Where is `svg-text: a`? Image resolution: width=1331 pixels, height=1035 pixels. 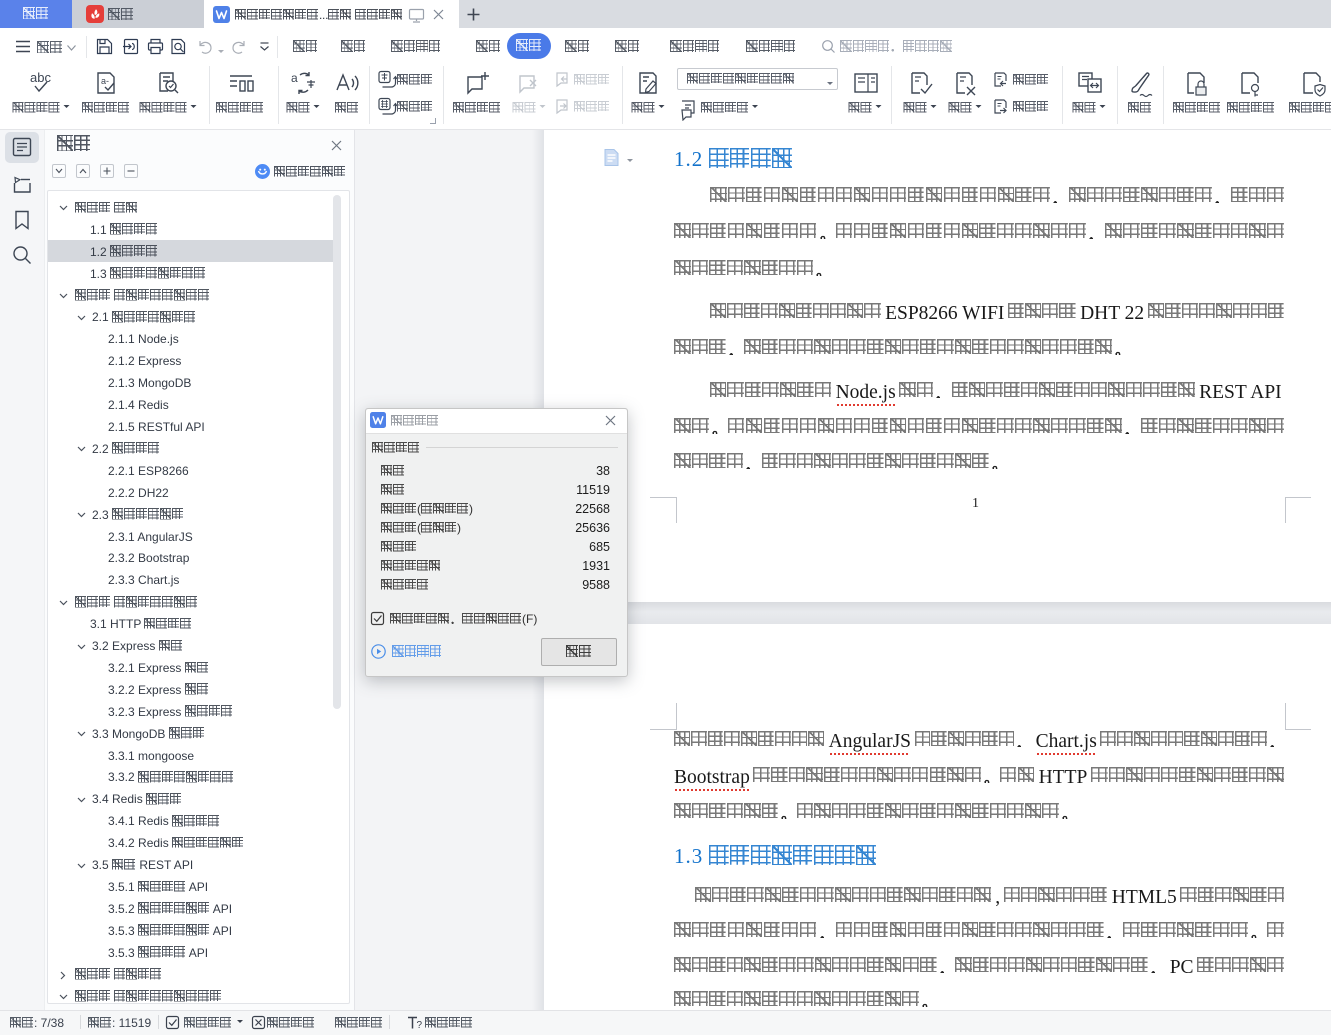
svg-text: a is located at coordinates (294, 78).